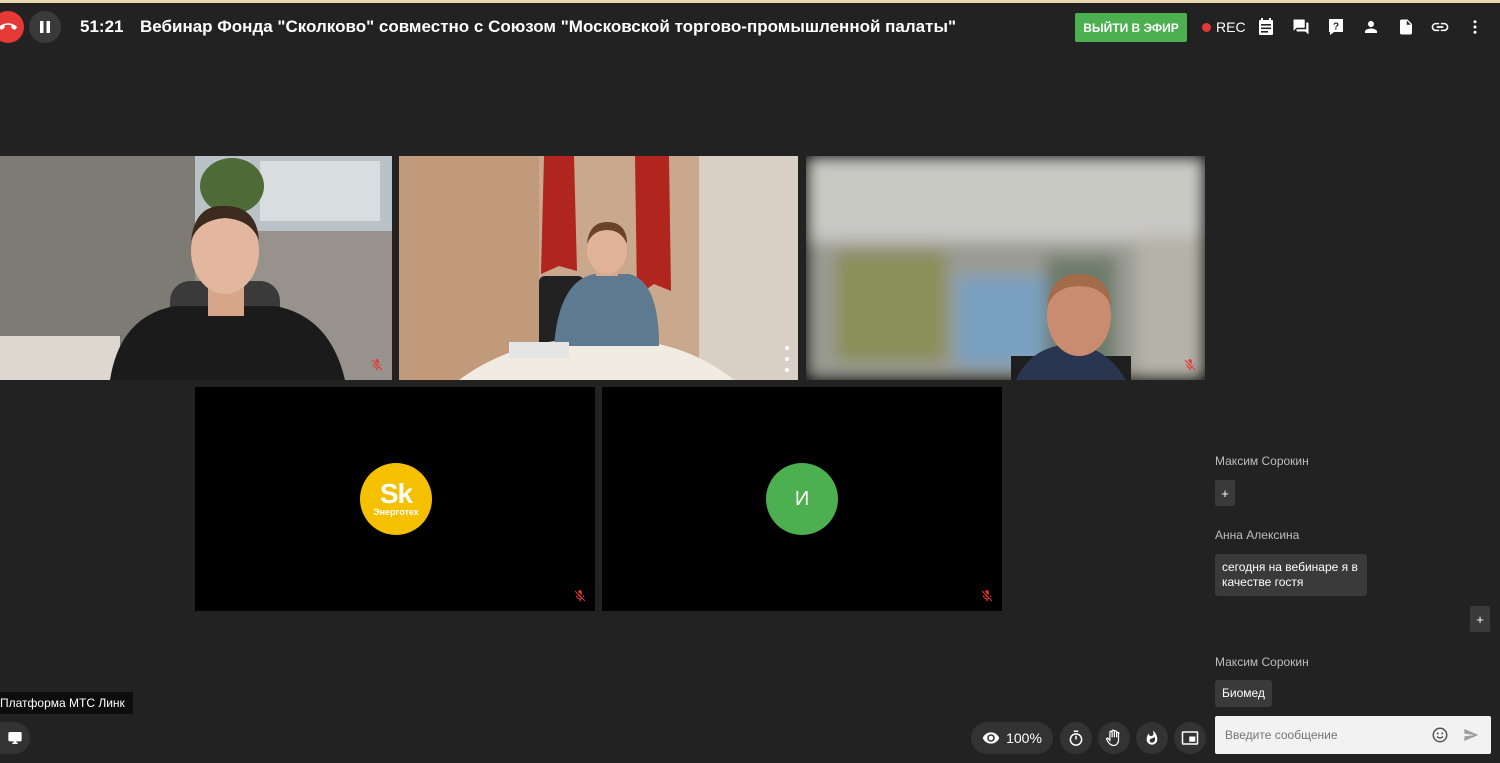  What do you see at coordinates (8, 26) in the screenshot?
I see `hangup-icon` at bounding box center [8, 26].